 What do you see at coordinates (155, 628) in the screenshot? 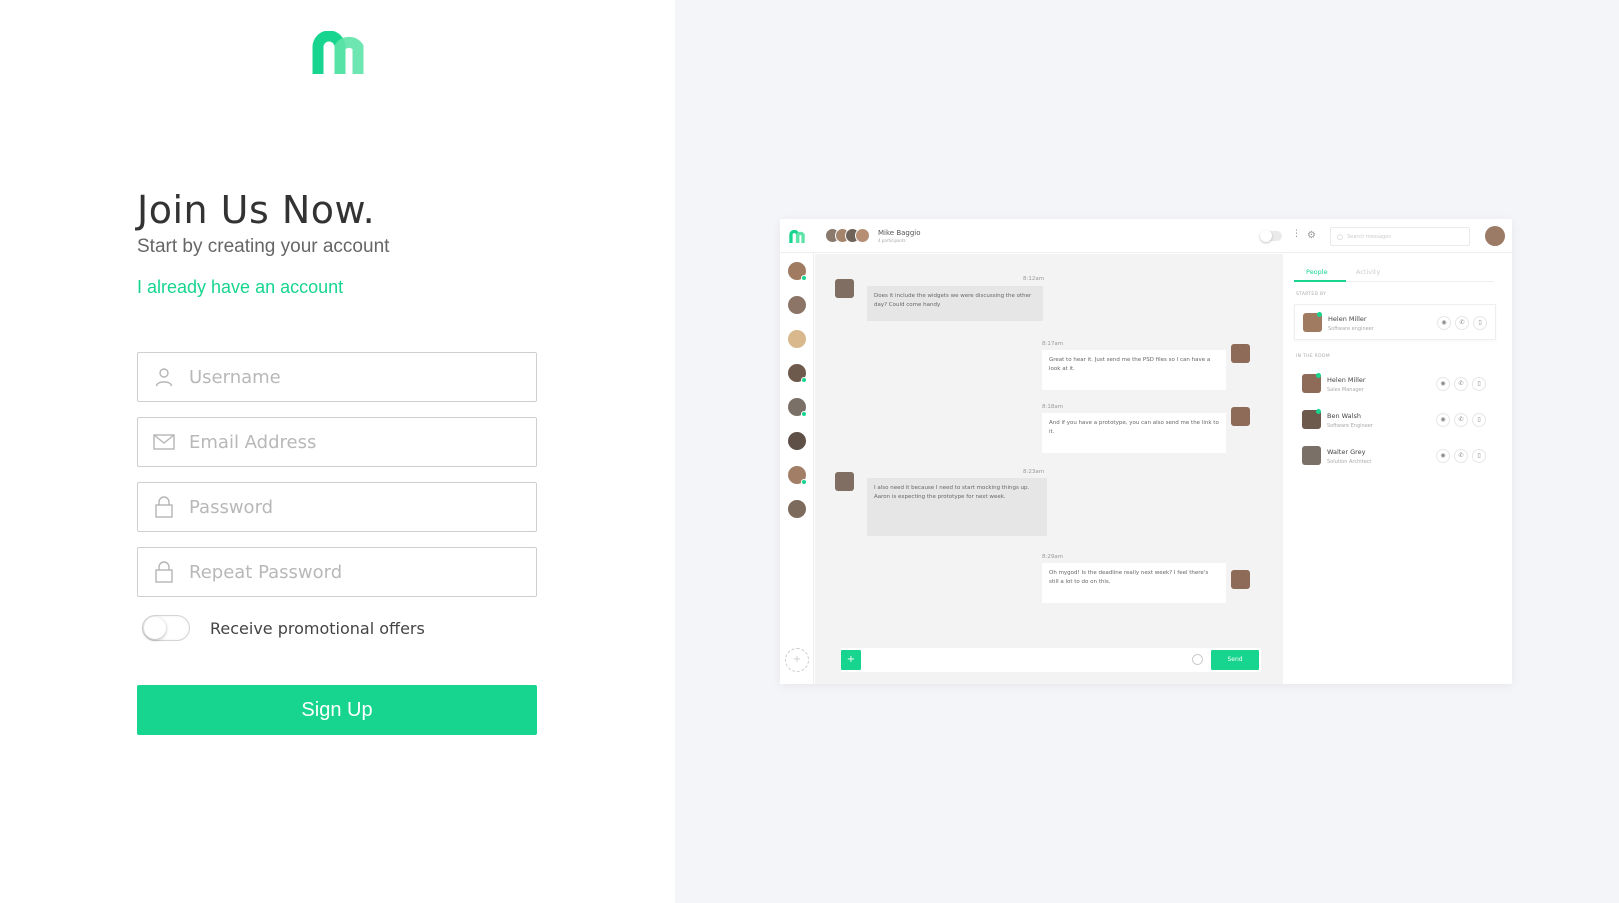
I see `toggle-knob` at bounding box center [155, 628].